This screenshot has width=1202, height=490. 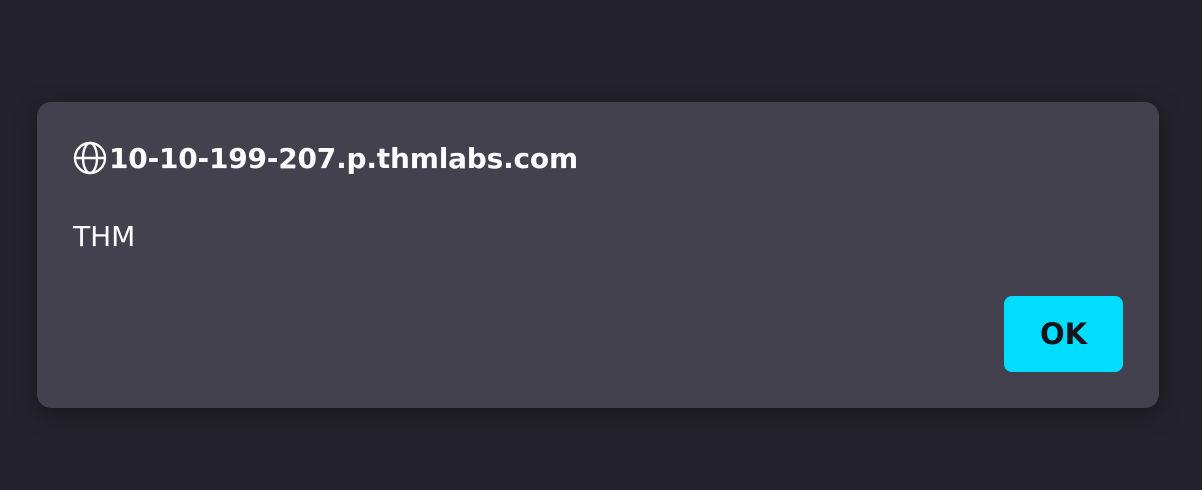 What do you see at coordinates (91, 158) in the screenshot?
I see `globe-icon` at bounding box center [91, 158].